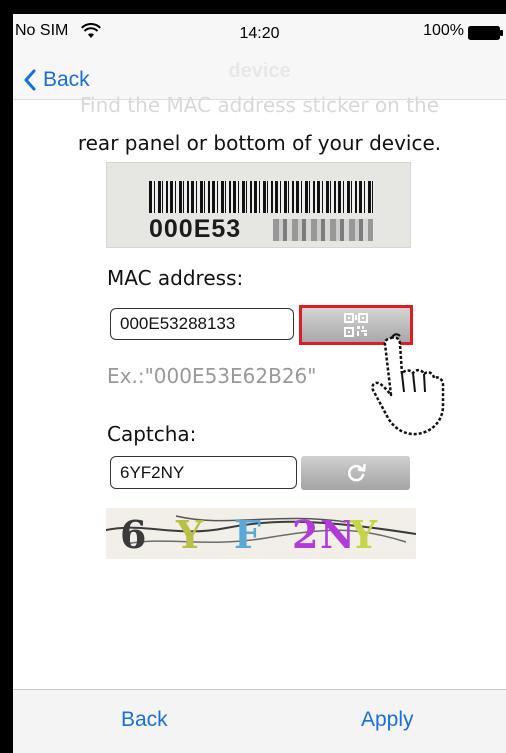 This screenshot has height=753, width=506. I want to click on mac-address-label: MAC address:, so click(175, 278).